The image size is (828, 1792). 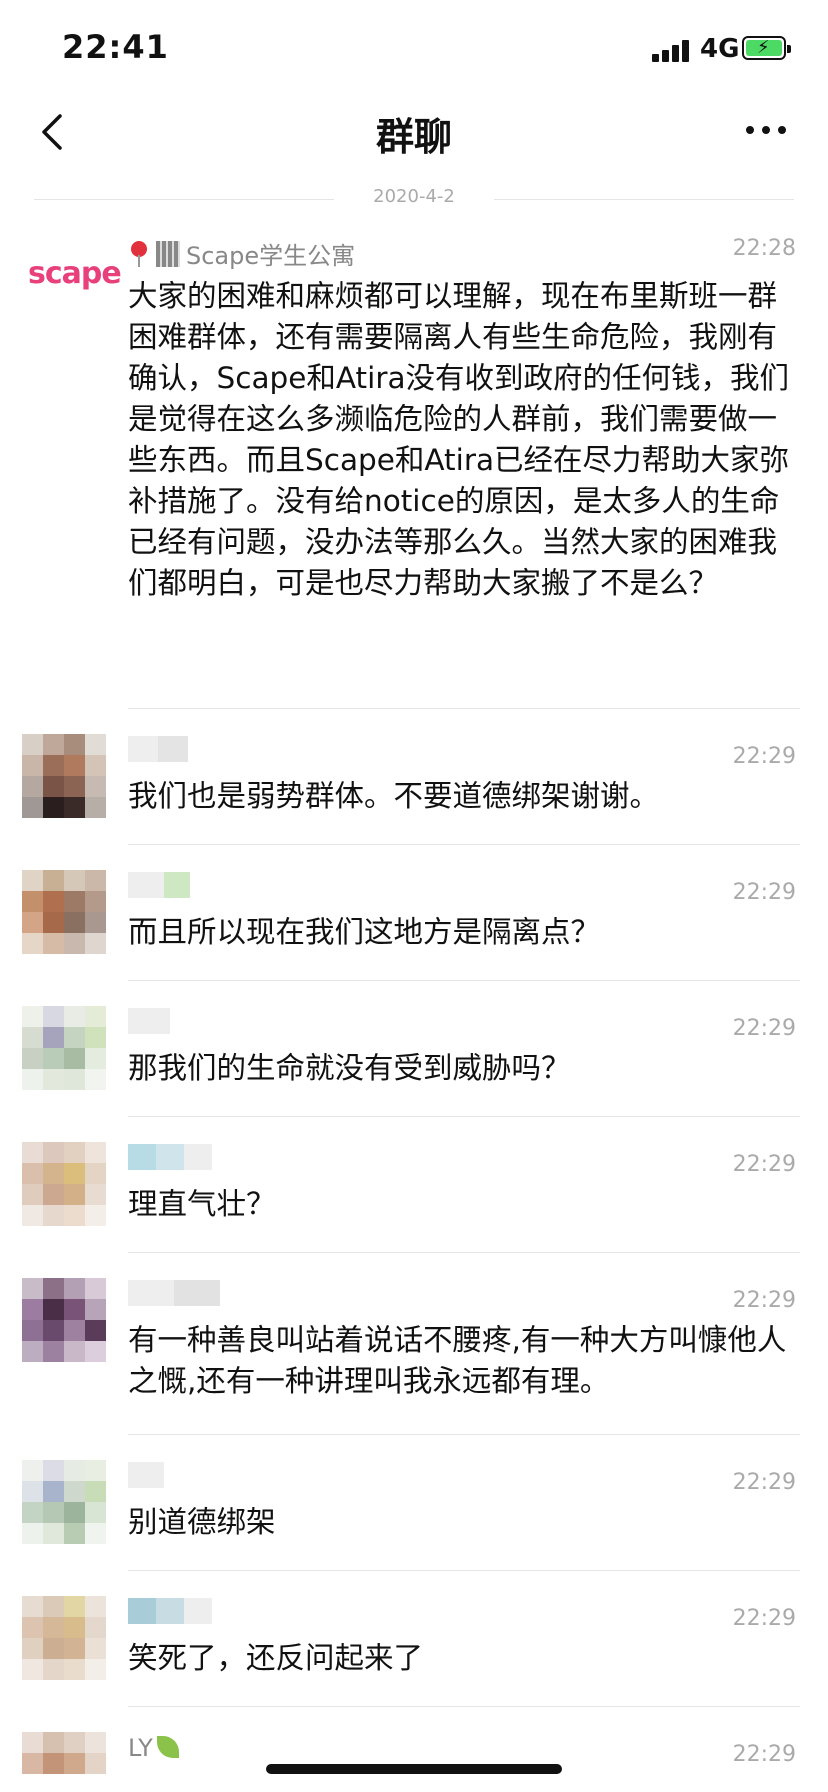 What do you see at coordinates (271, 256) in the screenshot?
I see `sender-name-text: Scape学生公寓` at bounding box center [271, 256].